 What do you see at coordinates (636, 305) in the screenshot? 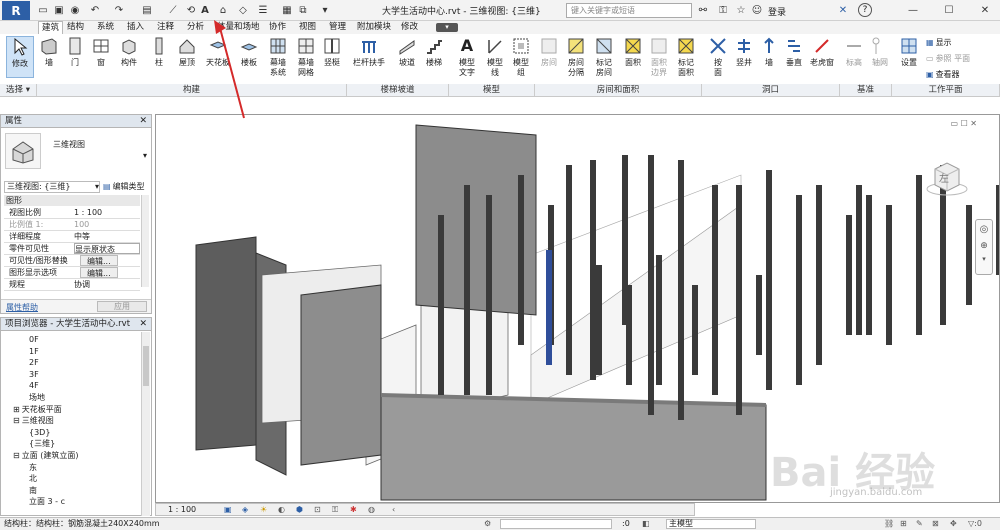
I see `curtain-wall-middle` at bounding box center [636, 305].